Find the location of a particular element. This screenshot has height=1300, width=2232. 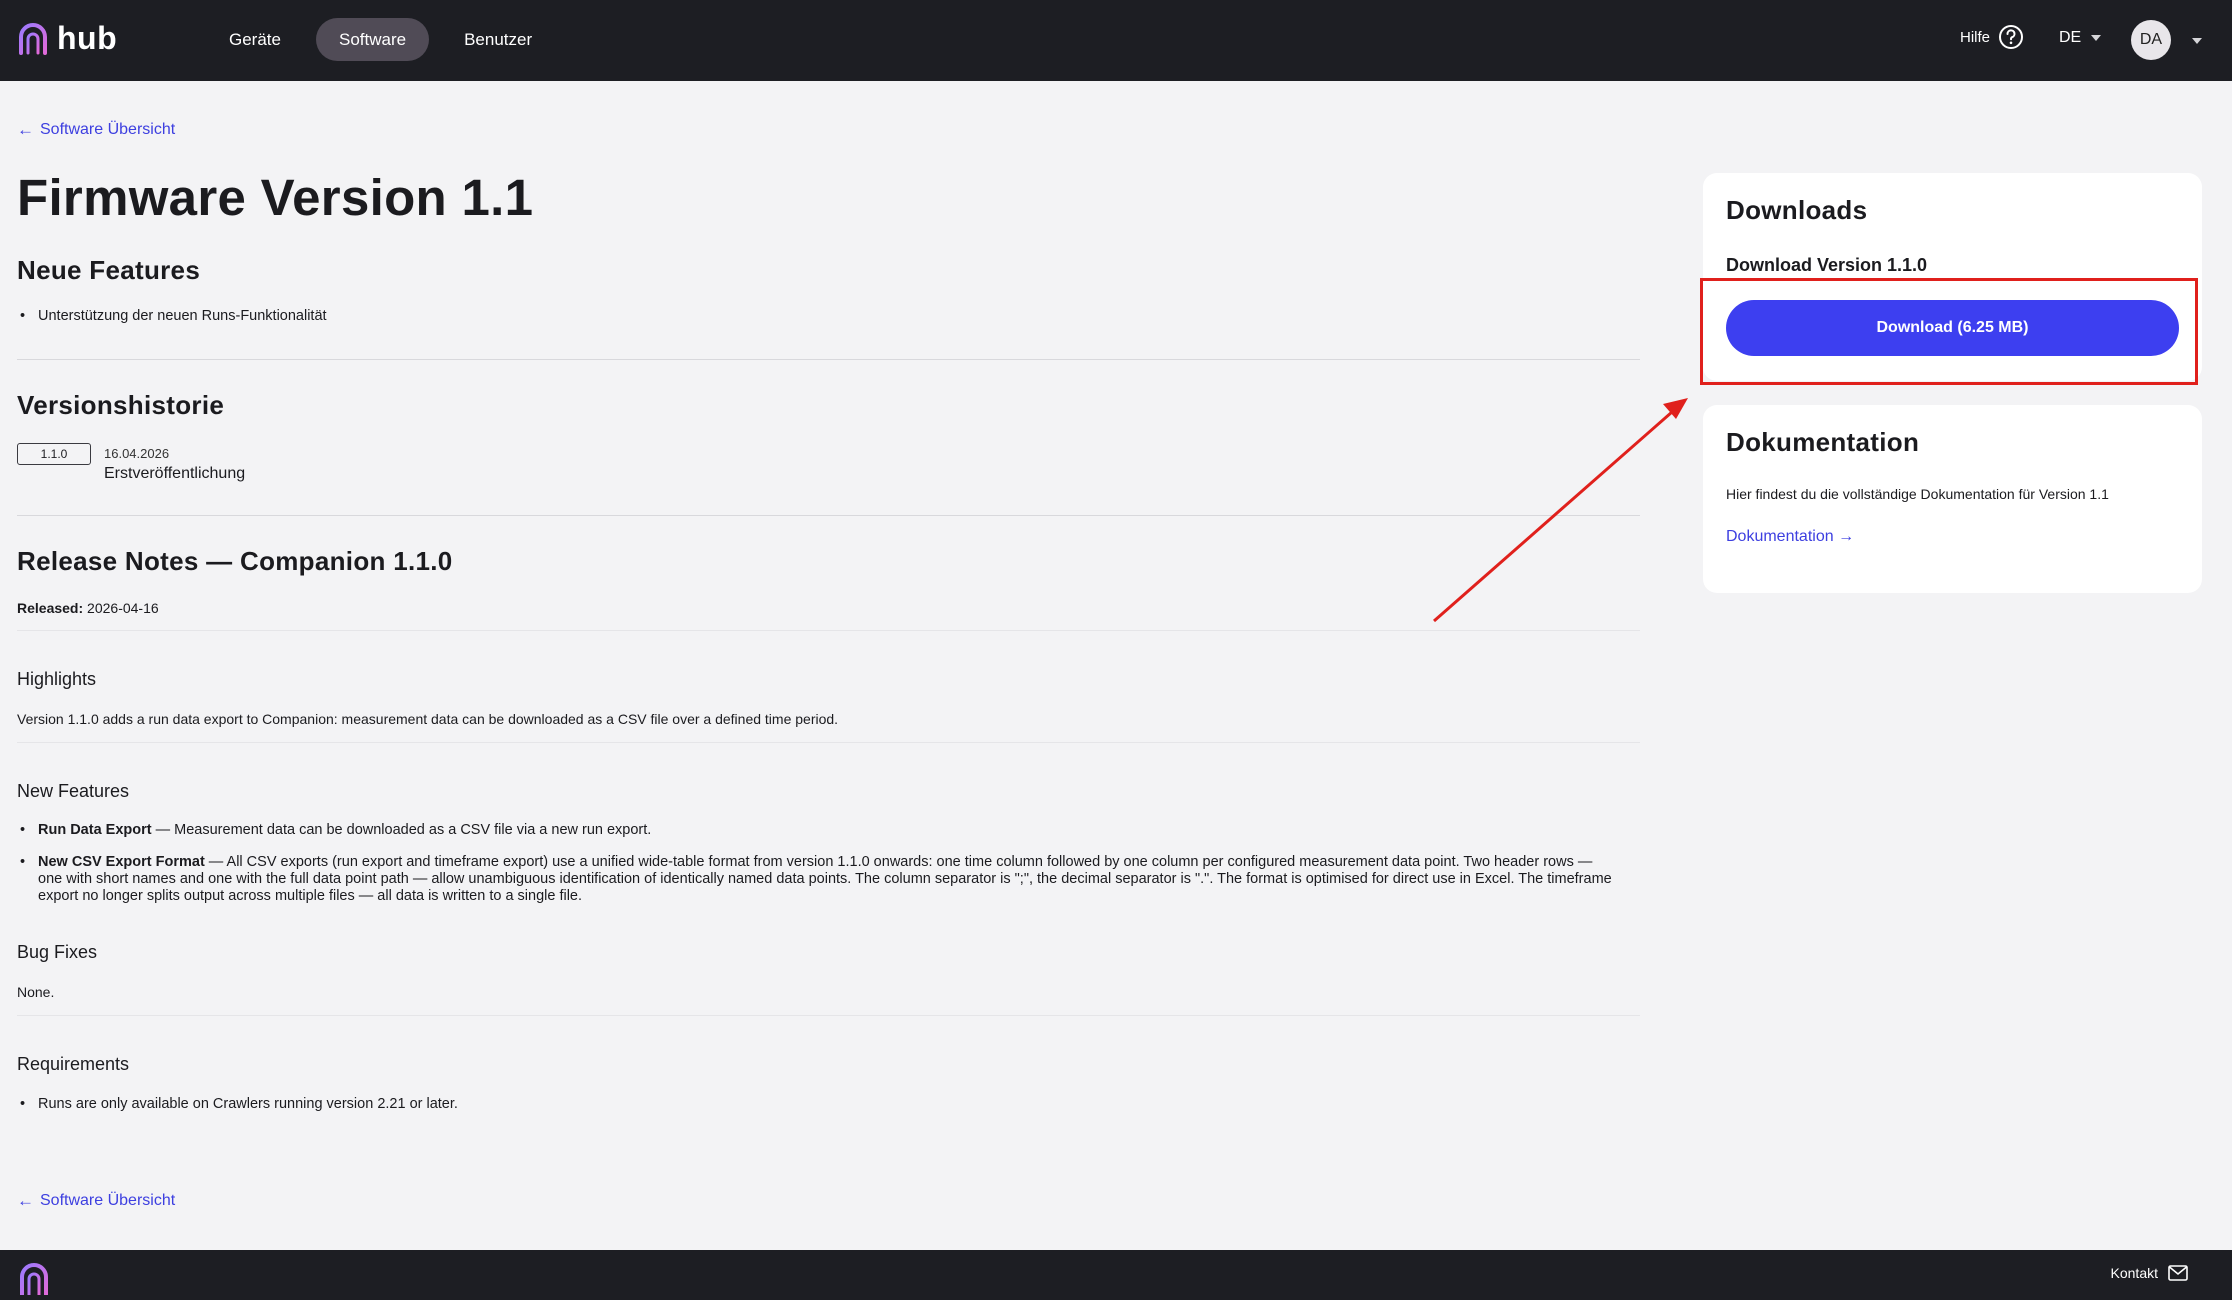

bug-fixes-text: None. is located at coordinates (36, 992).